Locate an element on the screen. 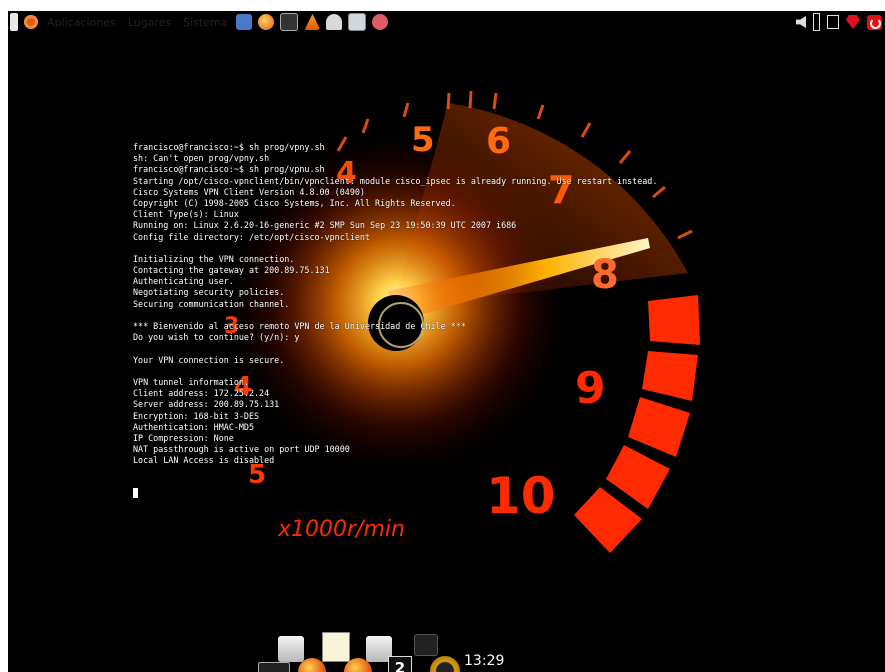  hat-icon is located at coordinates (334, 22).